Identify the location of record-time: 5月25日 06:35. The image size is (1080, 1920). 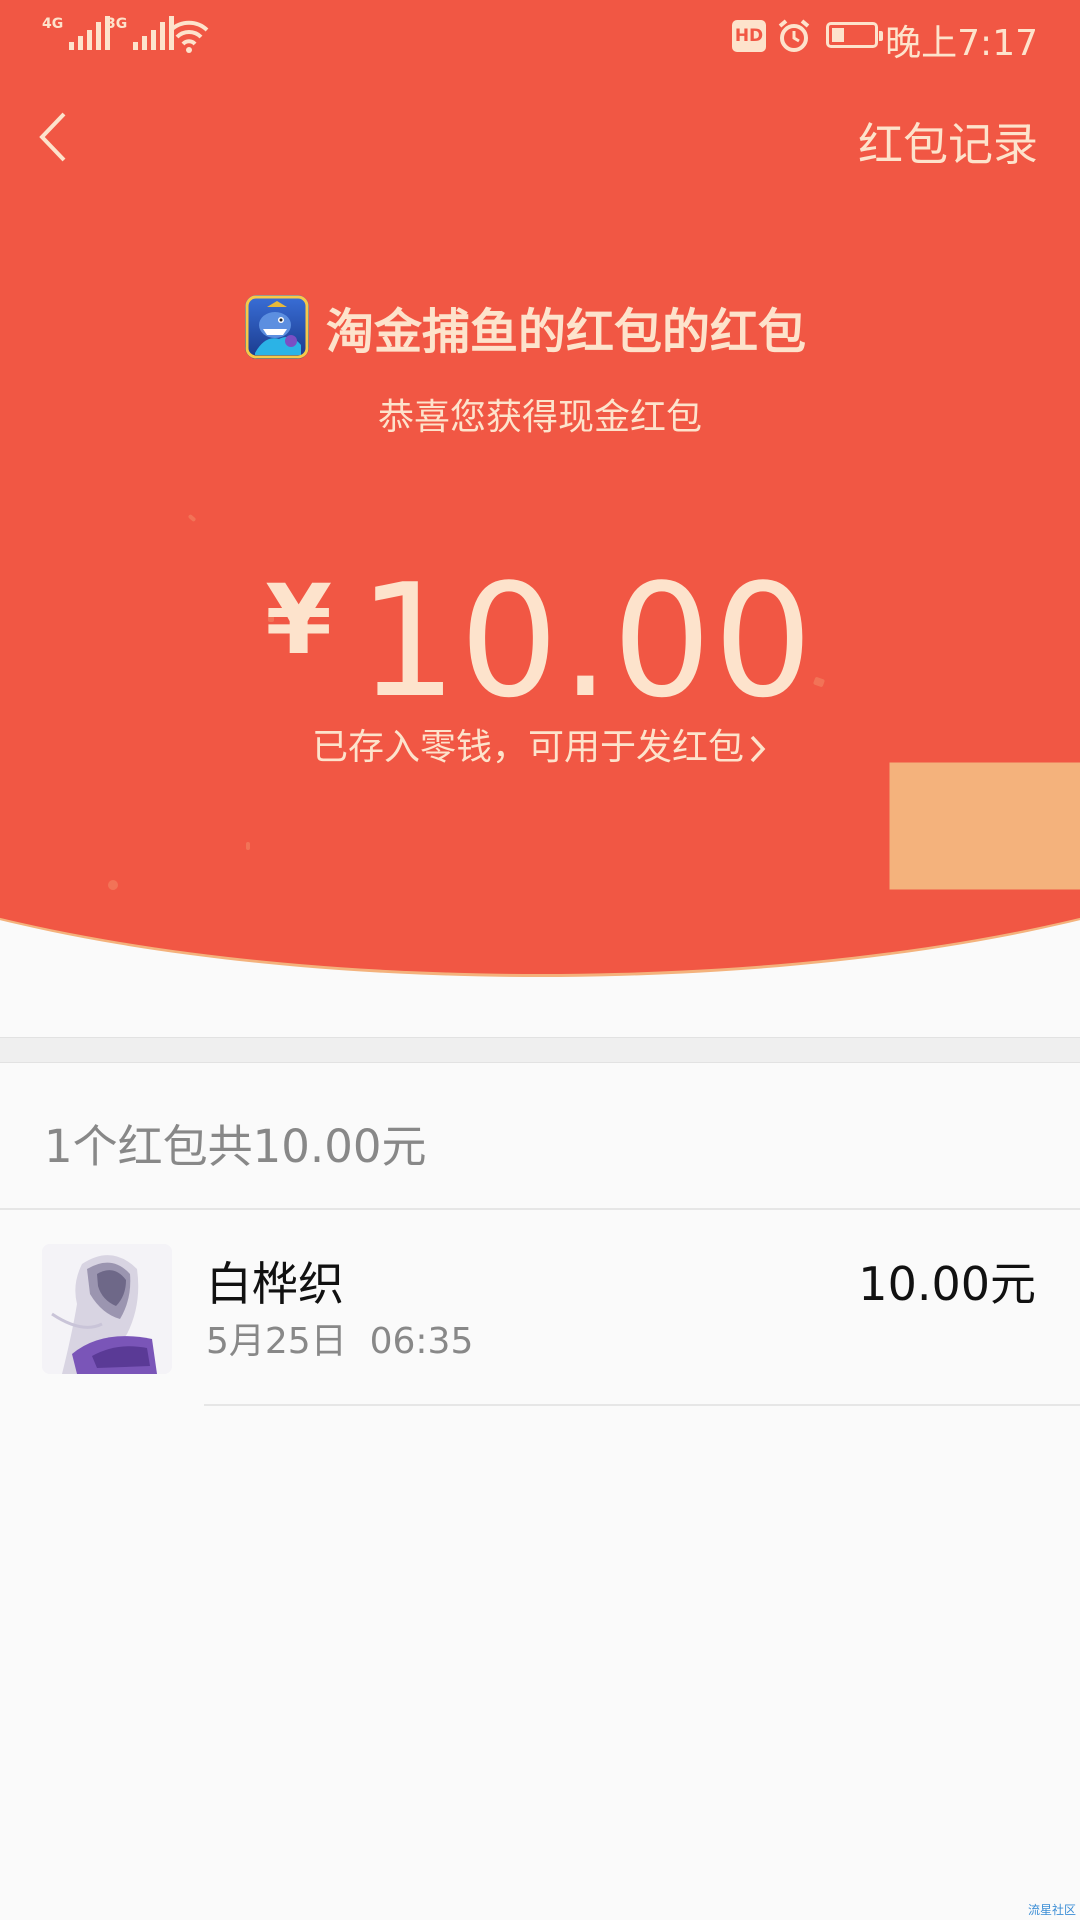
(340, 1341).